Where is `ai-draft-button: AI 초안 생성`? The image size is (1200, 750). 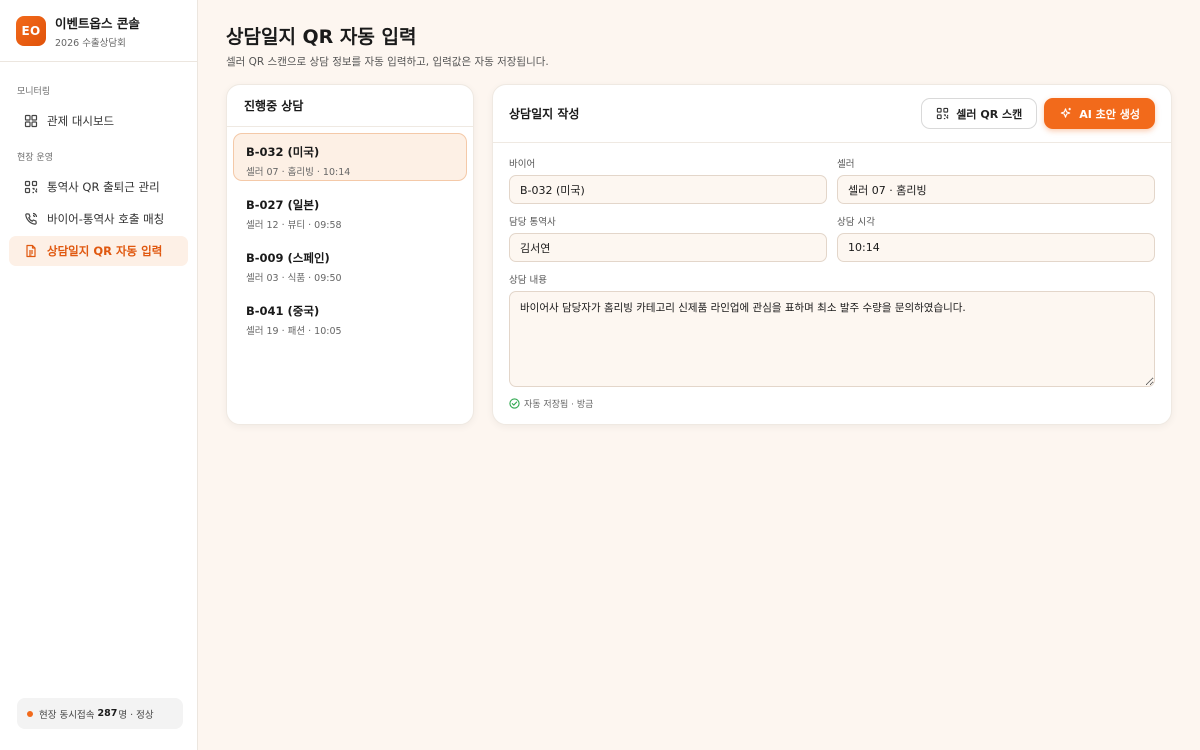 ai-draft-button: AI 초안 생성 is located at coordinates (1099, 113).